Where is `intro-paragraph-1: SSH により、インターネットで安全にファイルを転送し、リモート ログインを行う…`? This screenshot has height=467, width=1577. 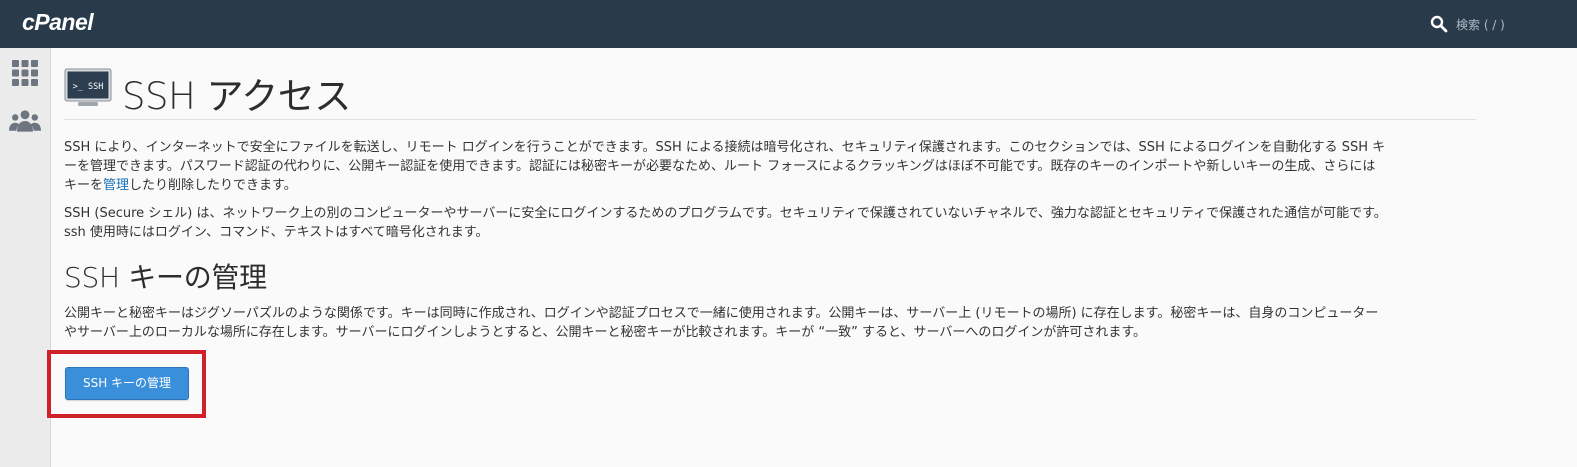 intro-paragraph-1: SSH により、インターネットで安全にファイルを転送し、リモート ログインを行う… is located at coordinates (770, 166).